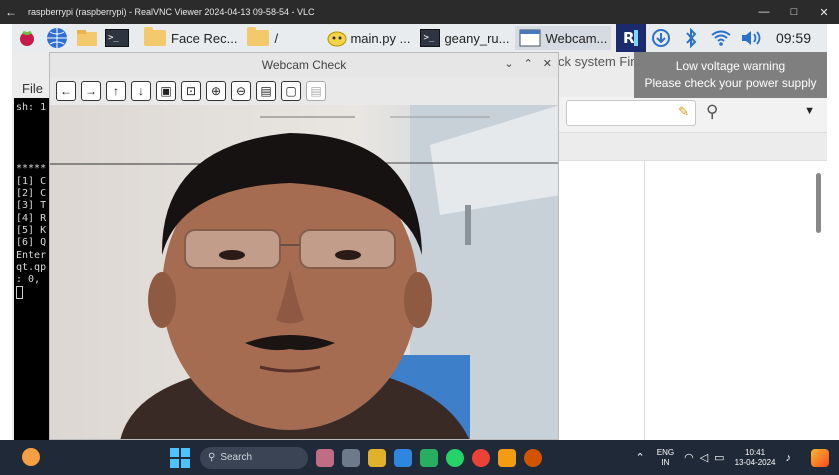 The width and height of the screenshot is (839, 475). Describe the element at coordinates (117, 38) in the screenshot. I see `terminal-launcher-icon: >_` at that location.